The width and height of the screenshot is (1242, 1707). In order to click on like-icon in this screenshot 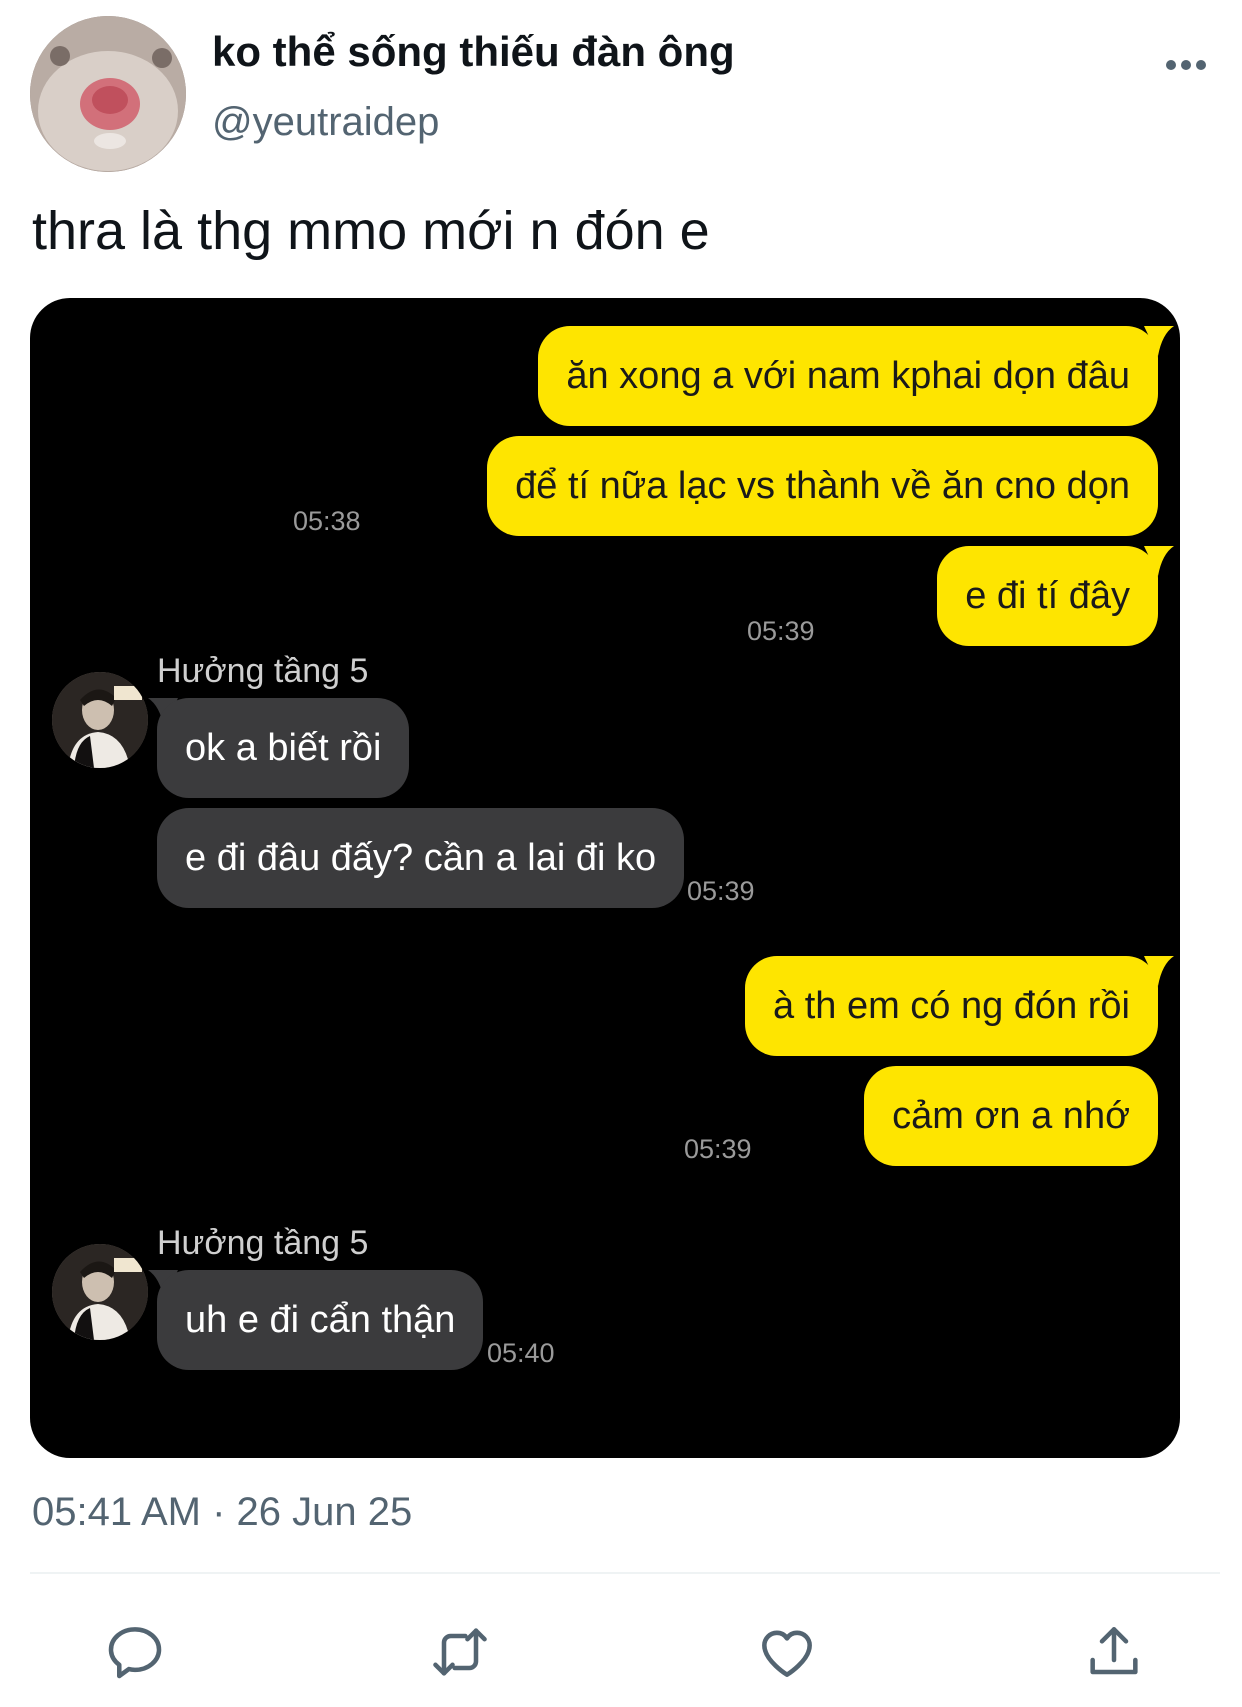, I will do `click(787, 1652)`.